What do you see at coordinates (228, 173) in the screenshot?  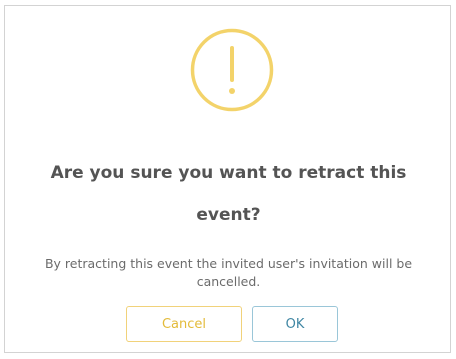 I see `dialog-title-line1: Are you sure you want to retract this` at bounding box center [228, 173].